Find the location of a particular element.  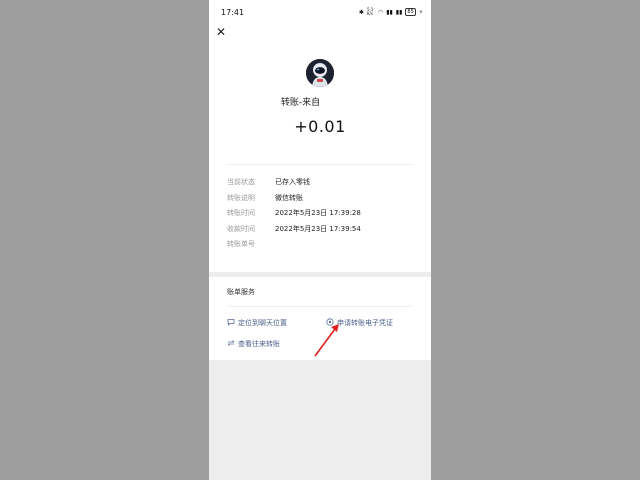

annotation-arrow is located at coordinates (326, 340).